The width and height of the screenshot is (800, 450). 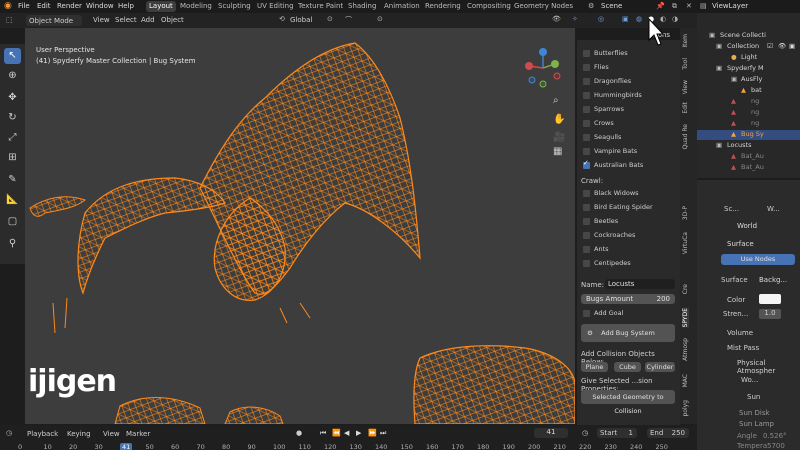 I want to click on xray-icon: ▣, so click(x=625, y=19).